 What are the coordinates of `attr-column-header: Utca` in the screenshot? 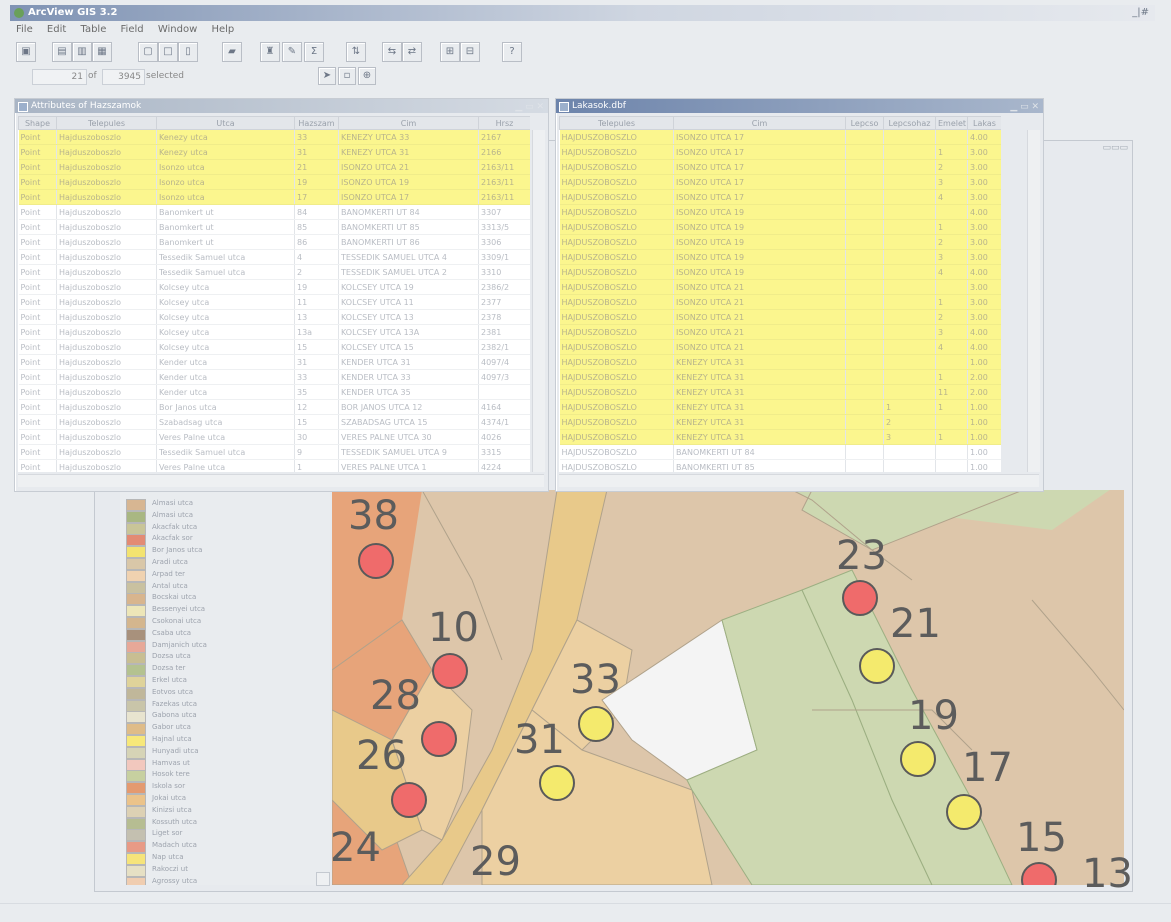 It's located at (225, 123).